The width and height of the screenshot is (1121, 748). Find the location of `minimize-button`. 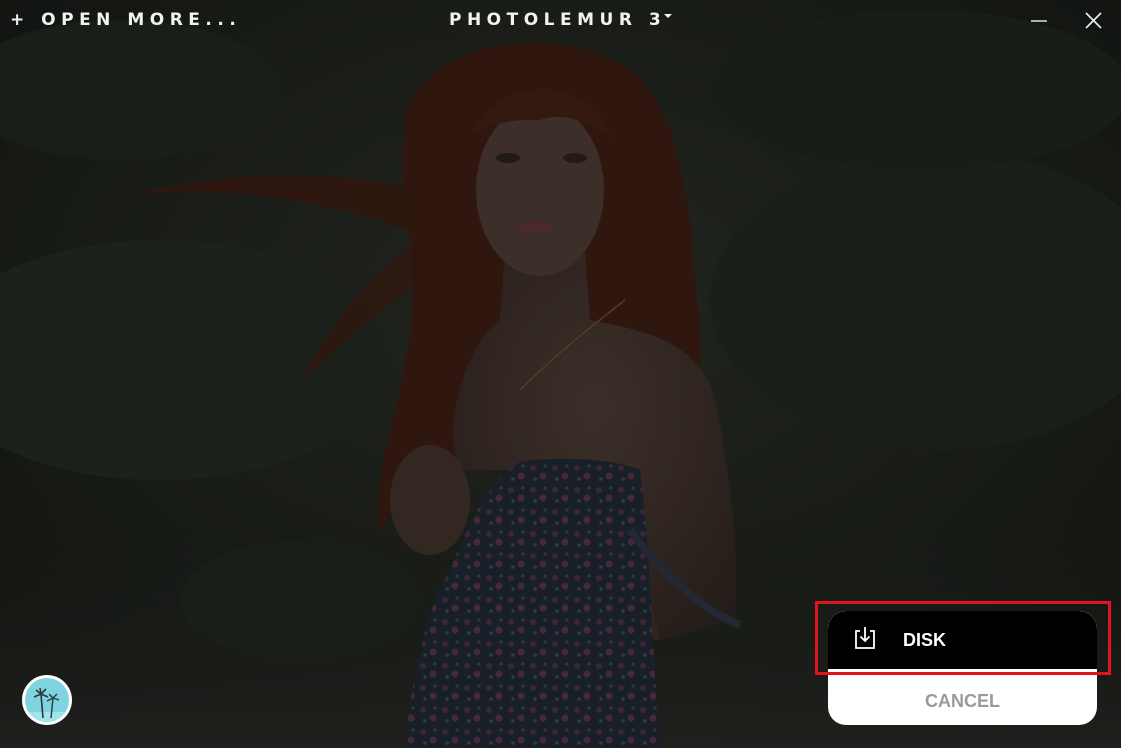

minimize-button is located at coordinates (1039, 21).